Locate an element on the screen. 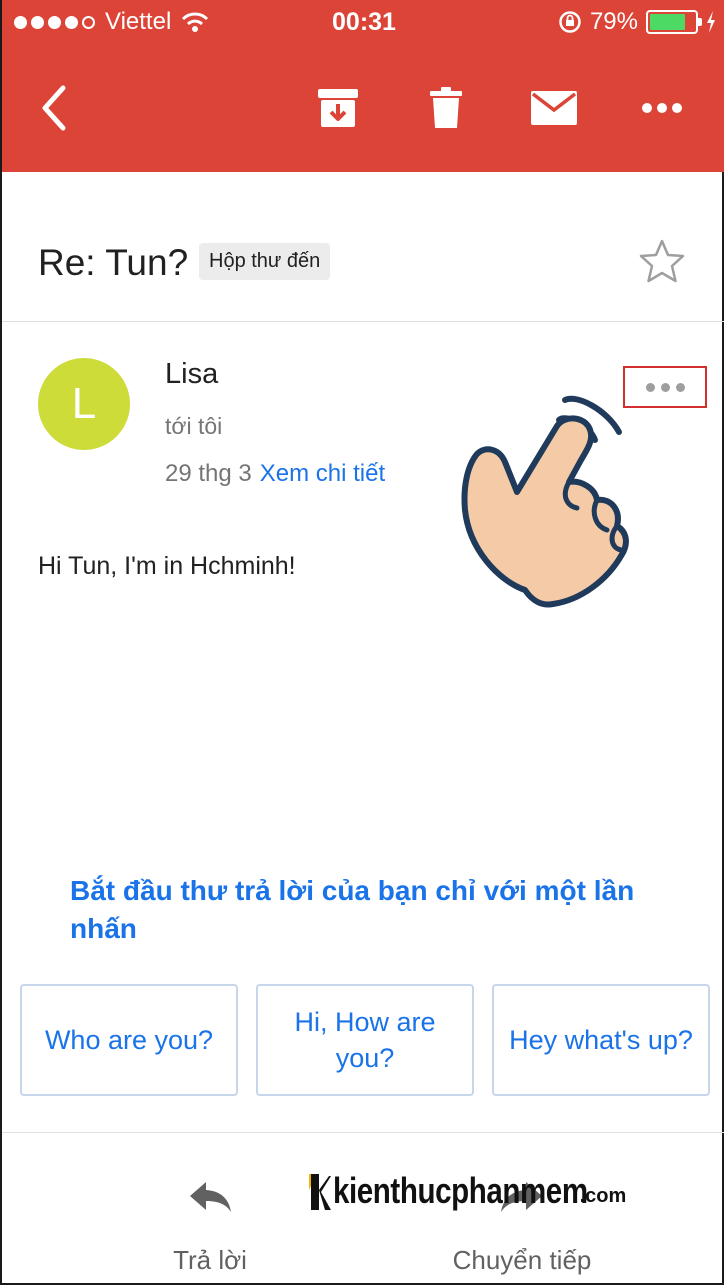 This screenshot has height=1285, width=724. trash-icon is located at coordinates (446, 107).